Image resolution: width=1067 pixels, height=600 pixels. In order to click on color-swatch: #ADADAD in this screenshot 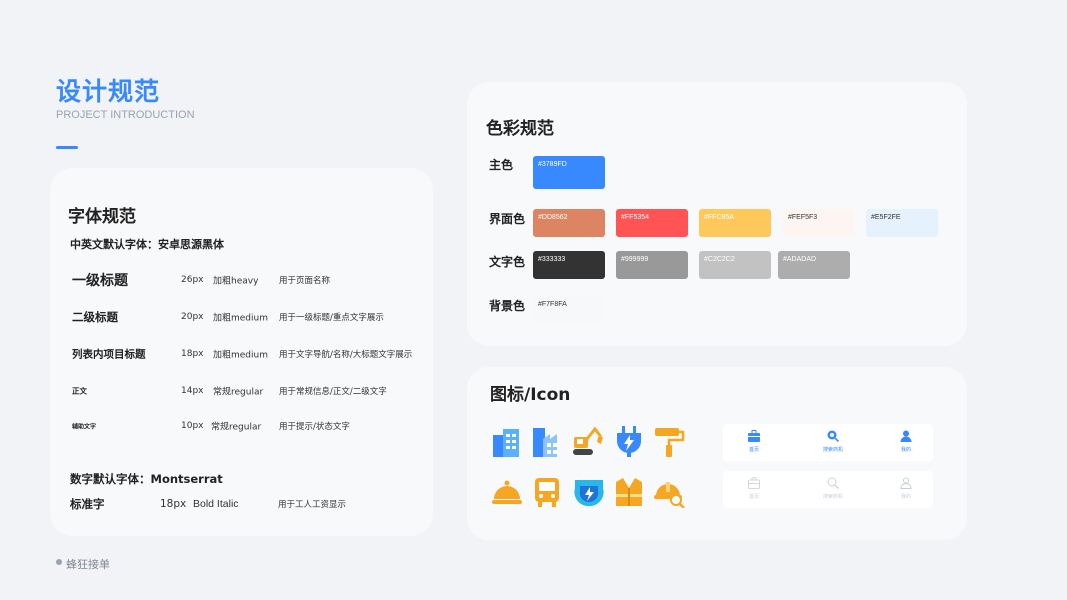, I will do `click(814, 265)`.